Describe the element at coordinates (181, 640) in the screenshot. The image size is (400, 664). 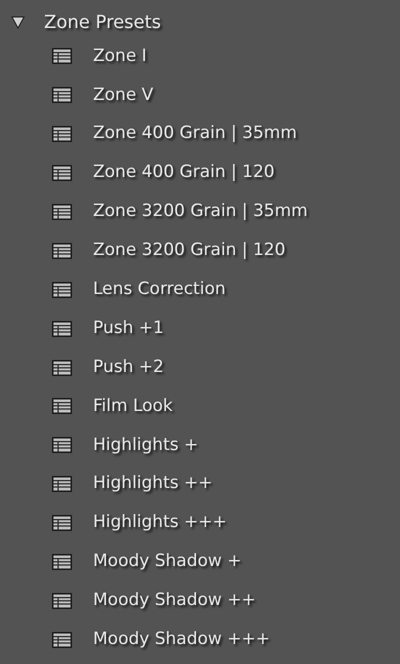
I see `preset-name: Moody Shadow +++` at that location.